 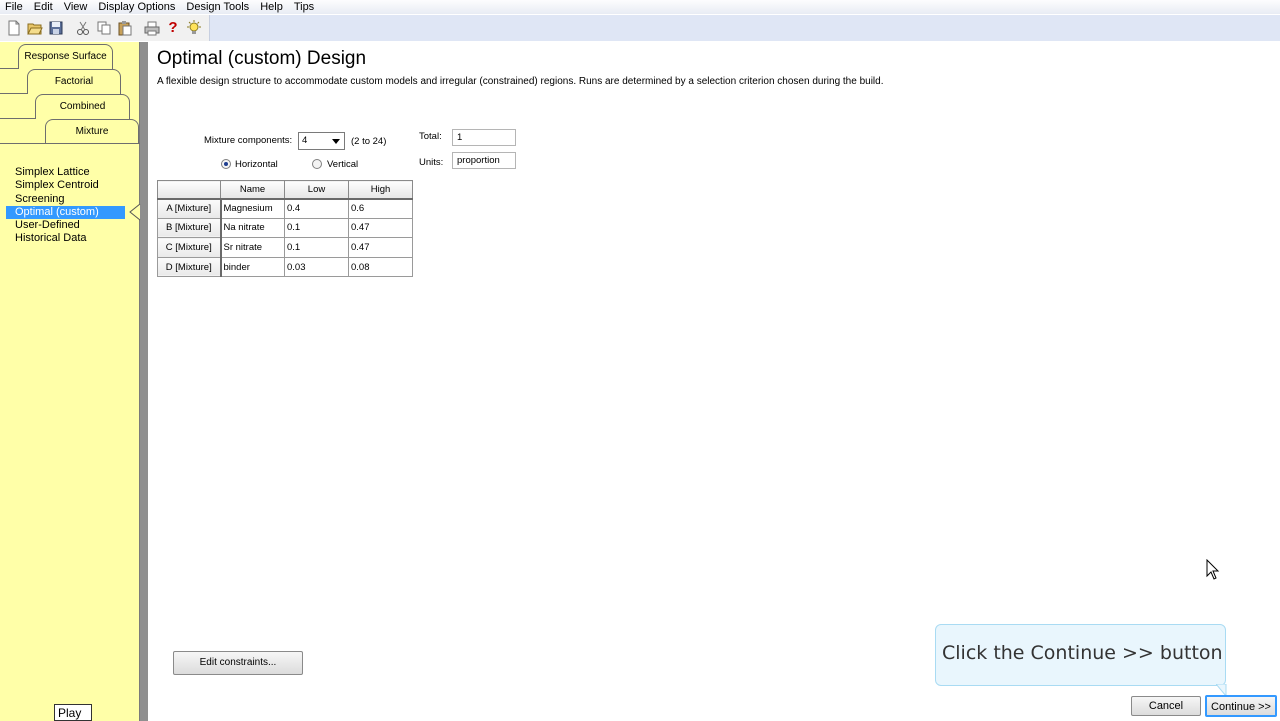 What do you see at coordinates (65, 56) in the screenshot?
I see `tab-response-surface: Response Surface` at bounding box center [65, 56].